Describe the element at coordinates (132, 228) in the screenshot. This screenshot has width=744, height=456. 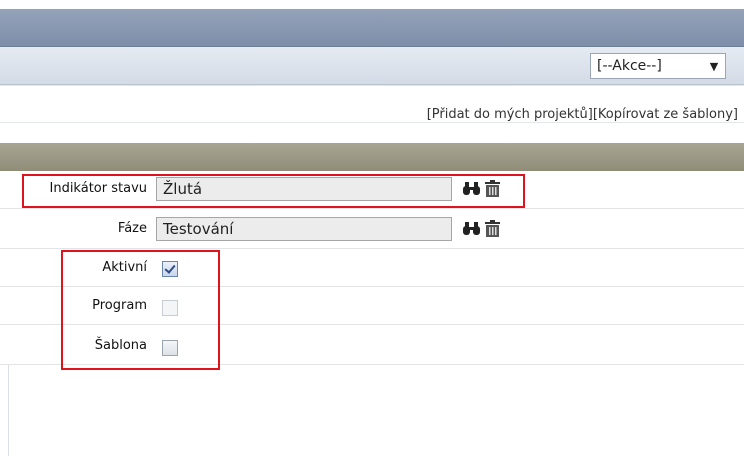
I see `phase-label: Fáze` at that location.